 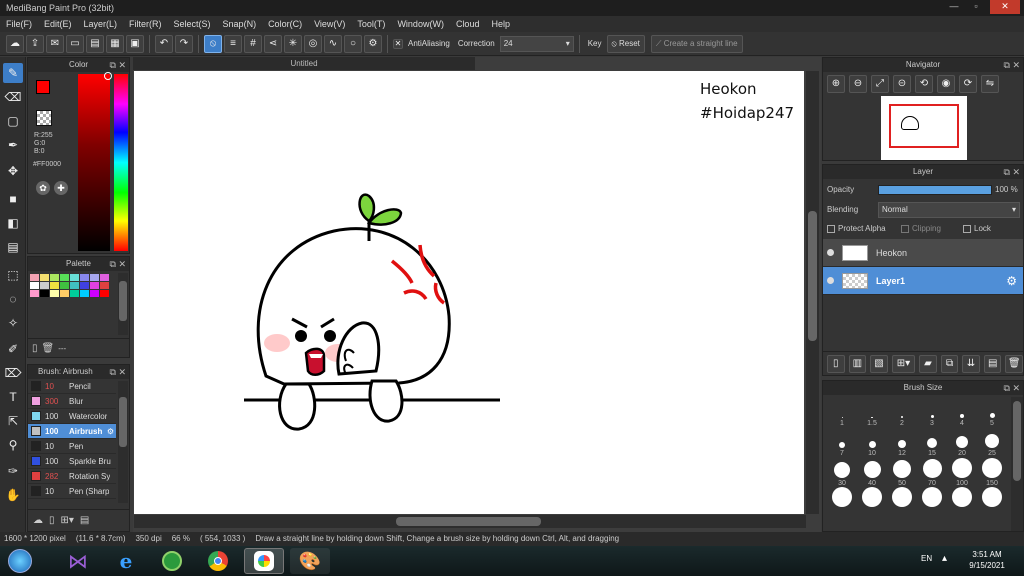 I want to click on new-halftone-layer-icon: ▥, so click(x=857, y=363).